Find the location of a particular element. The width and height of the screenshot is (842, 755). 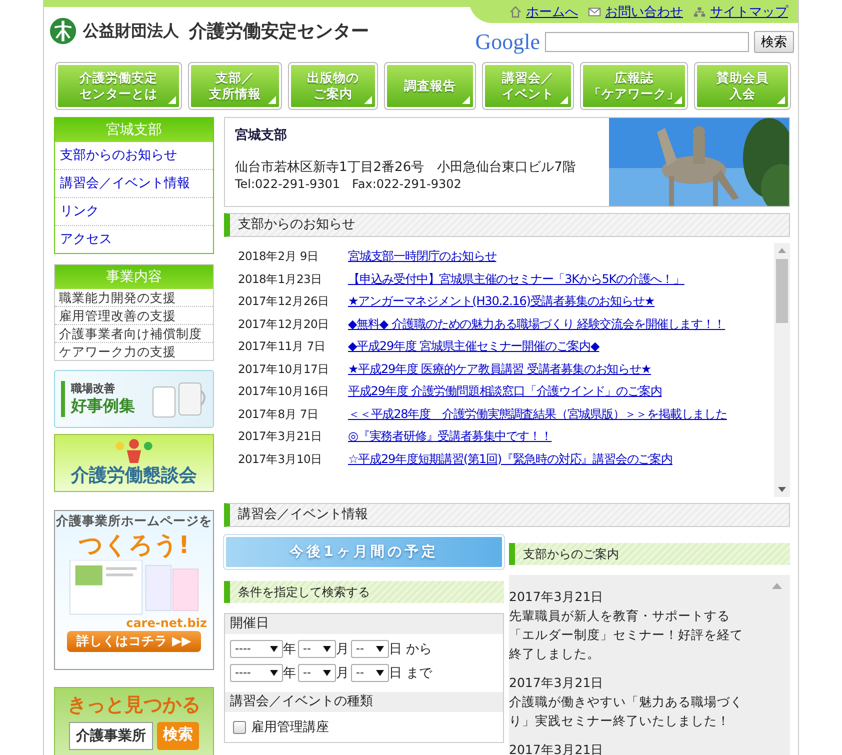

branch-name: 宮城支部 is located at coordinates (261, 135).